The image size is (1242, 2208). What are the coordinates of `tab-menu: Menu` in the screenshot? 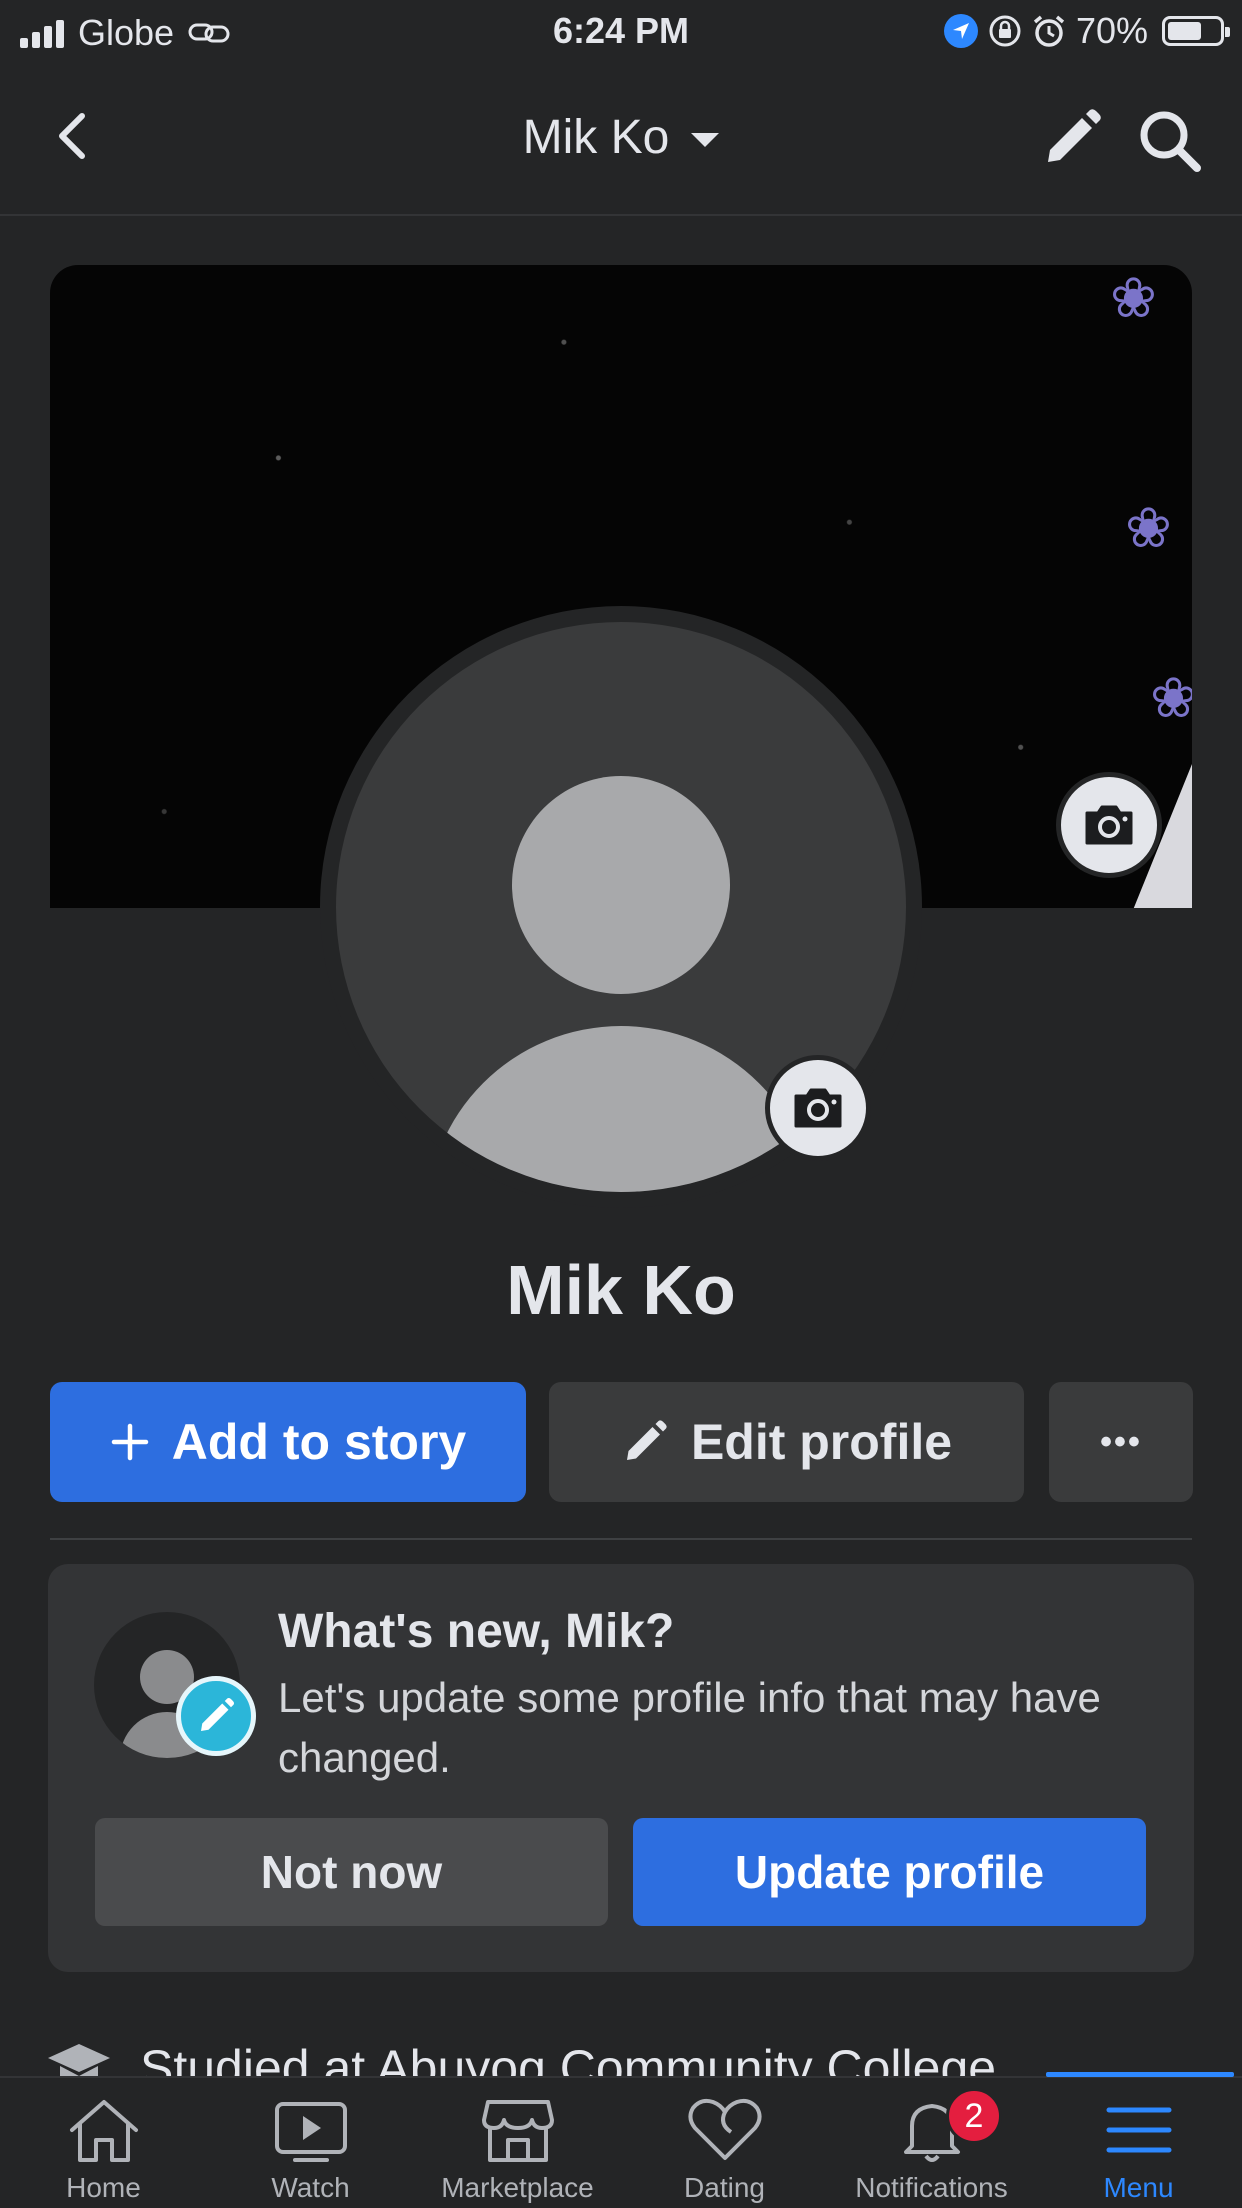 It's located at (1138, 2143).